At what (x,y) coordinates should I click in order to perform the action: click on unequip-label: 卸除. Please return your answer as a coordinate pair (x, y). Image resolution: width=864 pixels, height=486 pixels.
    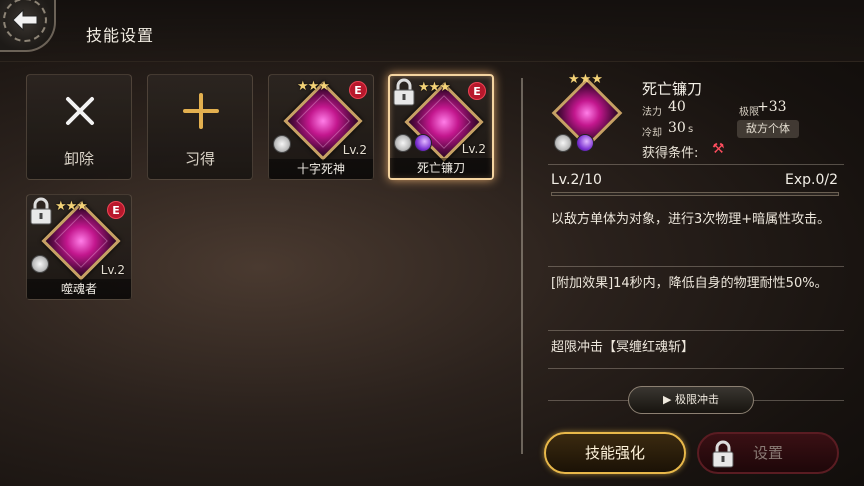
    Looking at the image, I should click on (78, 159).